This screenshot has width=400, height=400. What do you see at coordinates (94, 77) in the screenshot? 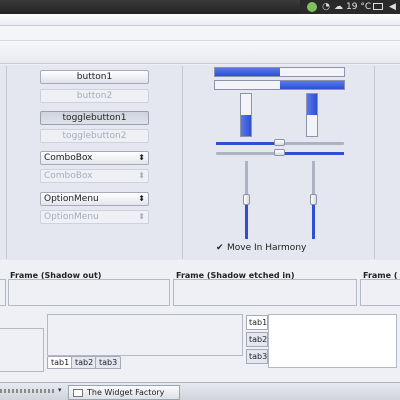
I see `button1: button1` at bounding box center [94, 77].